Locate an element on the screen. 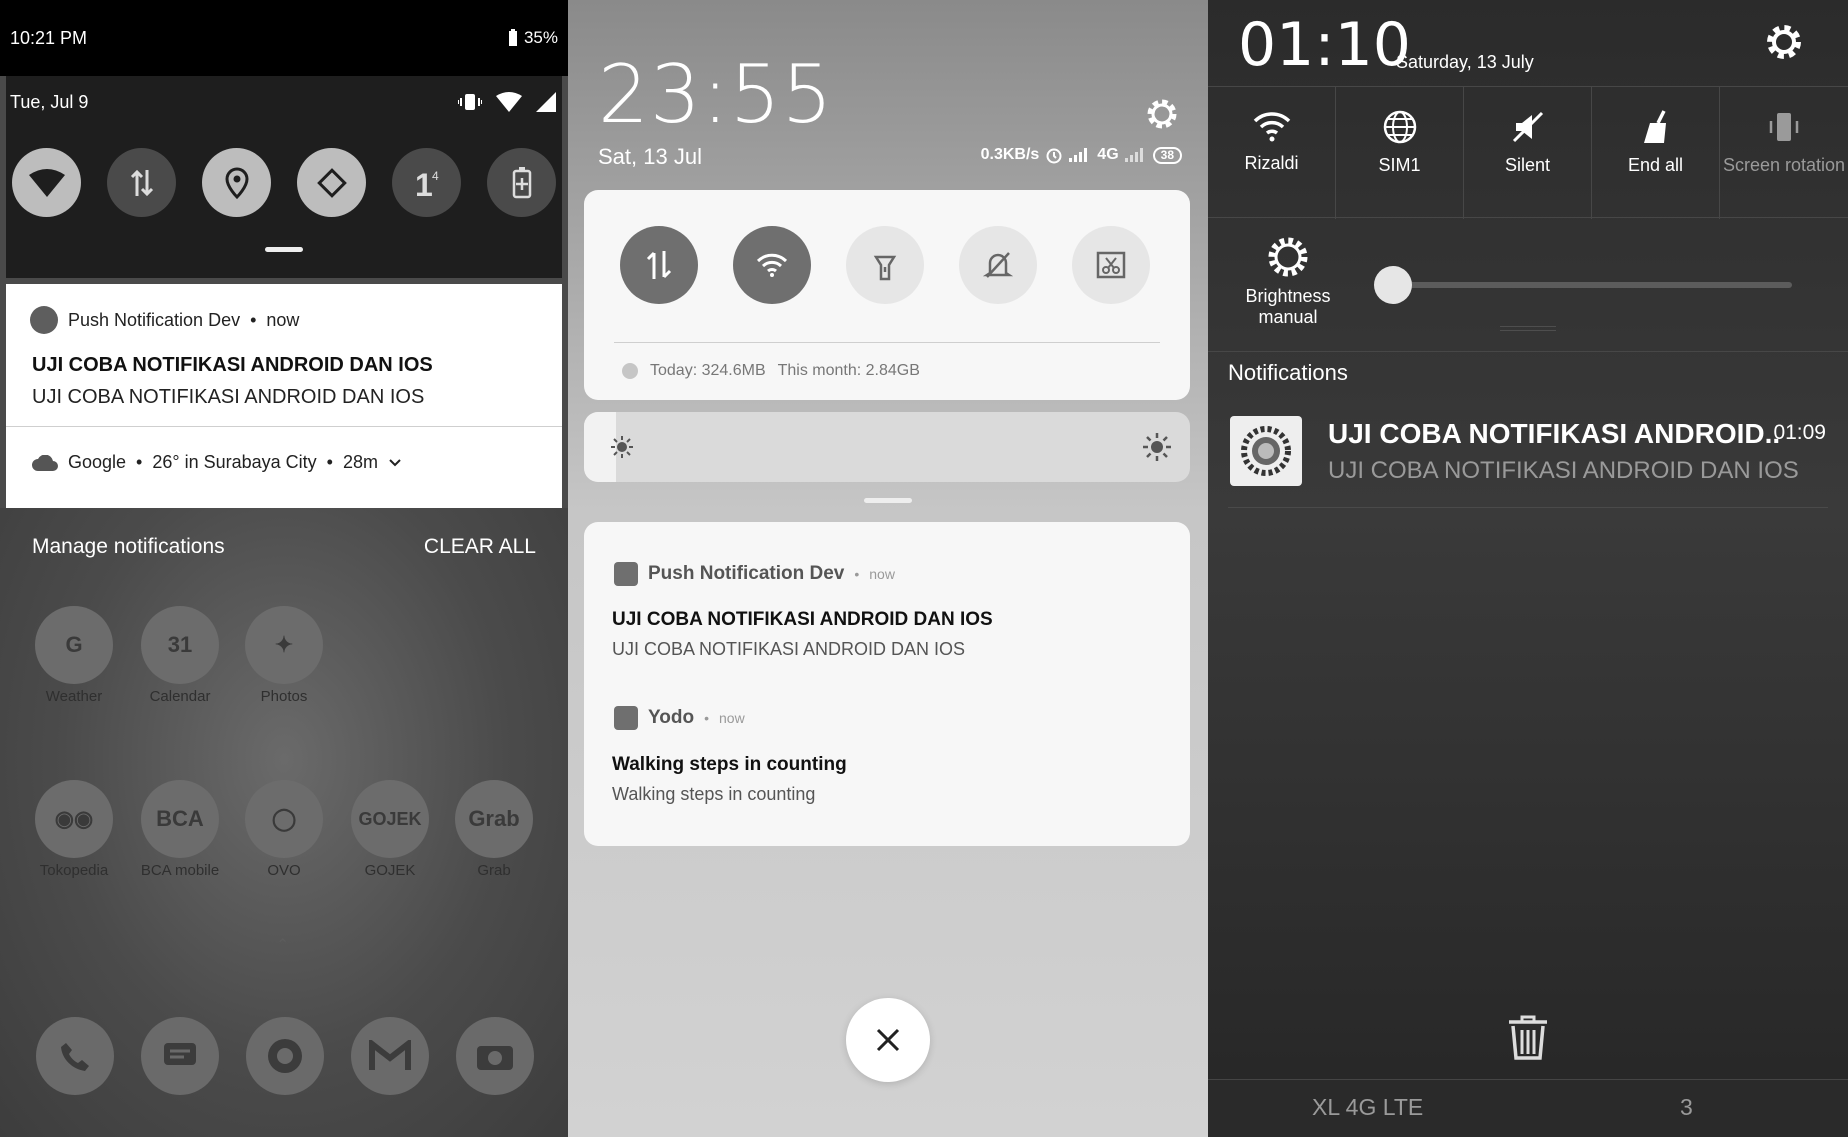  screenshot-toggle is located at coordinates (1111, 265).